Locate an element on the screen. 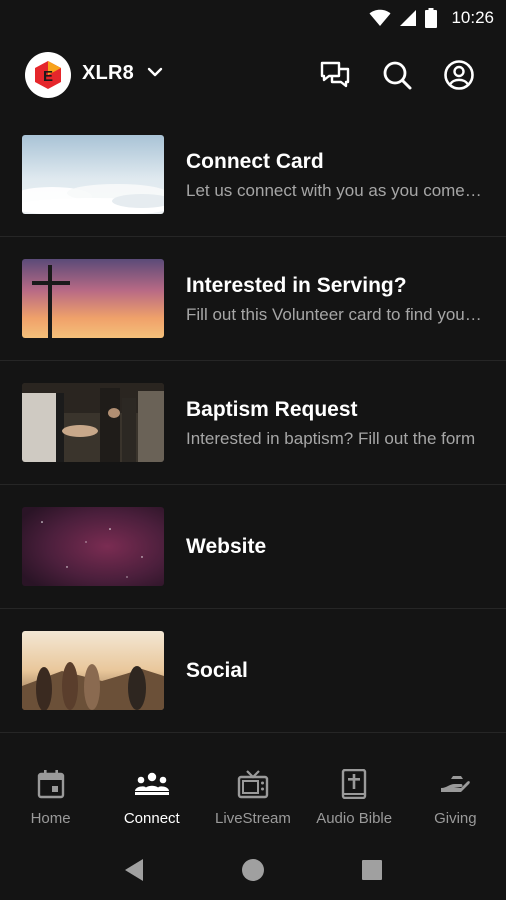 The height and width of the screenshot is (900, 506). item-title: Connect Card is located at coordinates (255, 161).